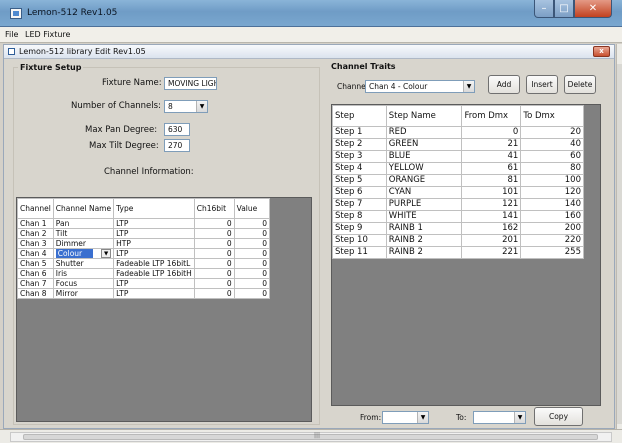 The width and height of the screenshot is (622, 443). I want to click on table-cell: 100, so click(552, 180).